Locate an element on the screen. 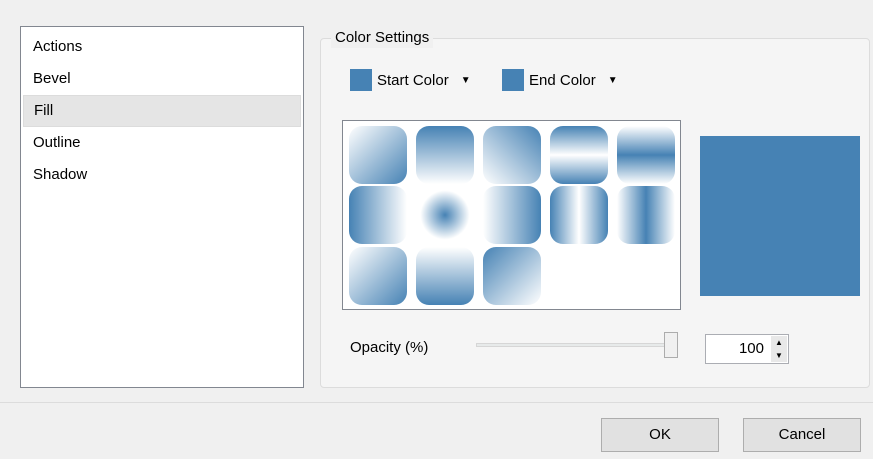  gradient-style-vertical-band is located at coordinates (579, 215).